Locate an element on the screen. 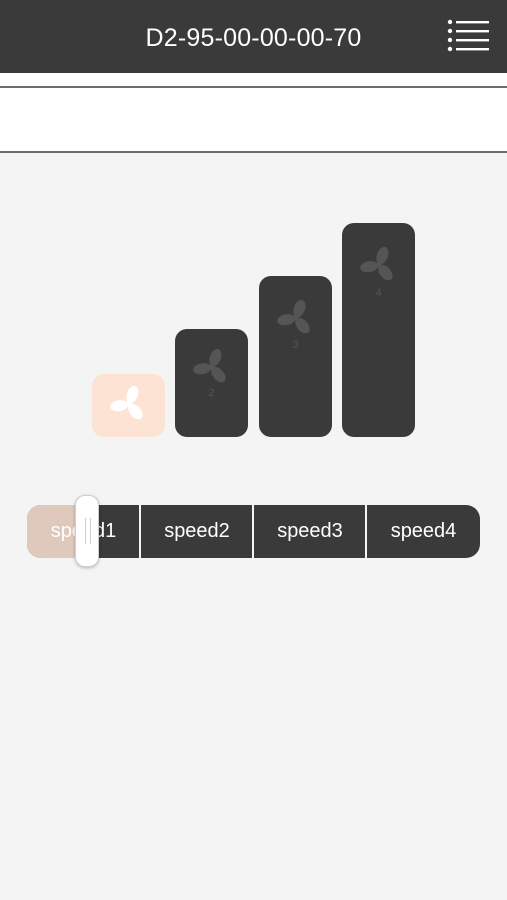 The width and height of the screenshot is (507, 900). fan-level-number: 1 is located at coordinates (128, 424).